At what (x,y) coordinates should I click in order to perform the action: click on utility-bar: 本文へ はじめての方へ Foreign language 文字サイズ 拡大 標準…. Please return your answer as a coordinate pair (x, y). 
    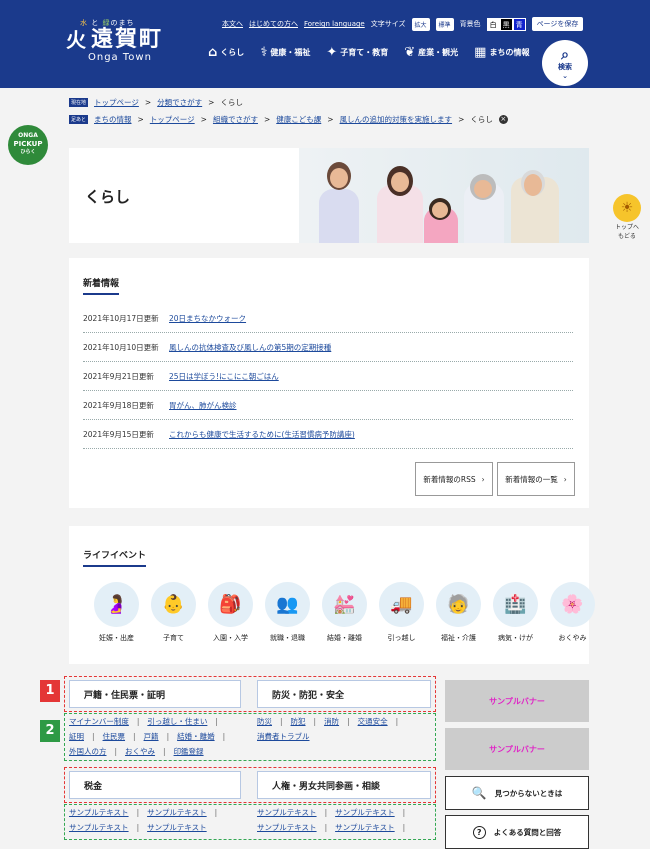
    Looking at the image, I should click on (403, 24).